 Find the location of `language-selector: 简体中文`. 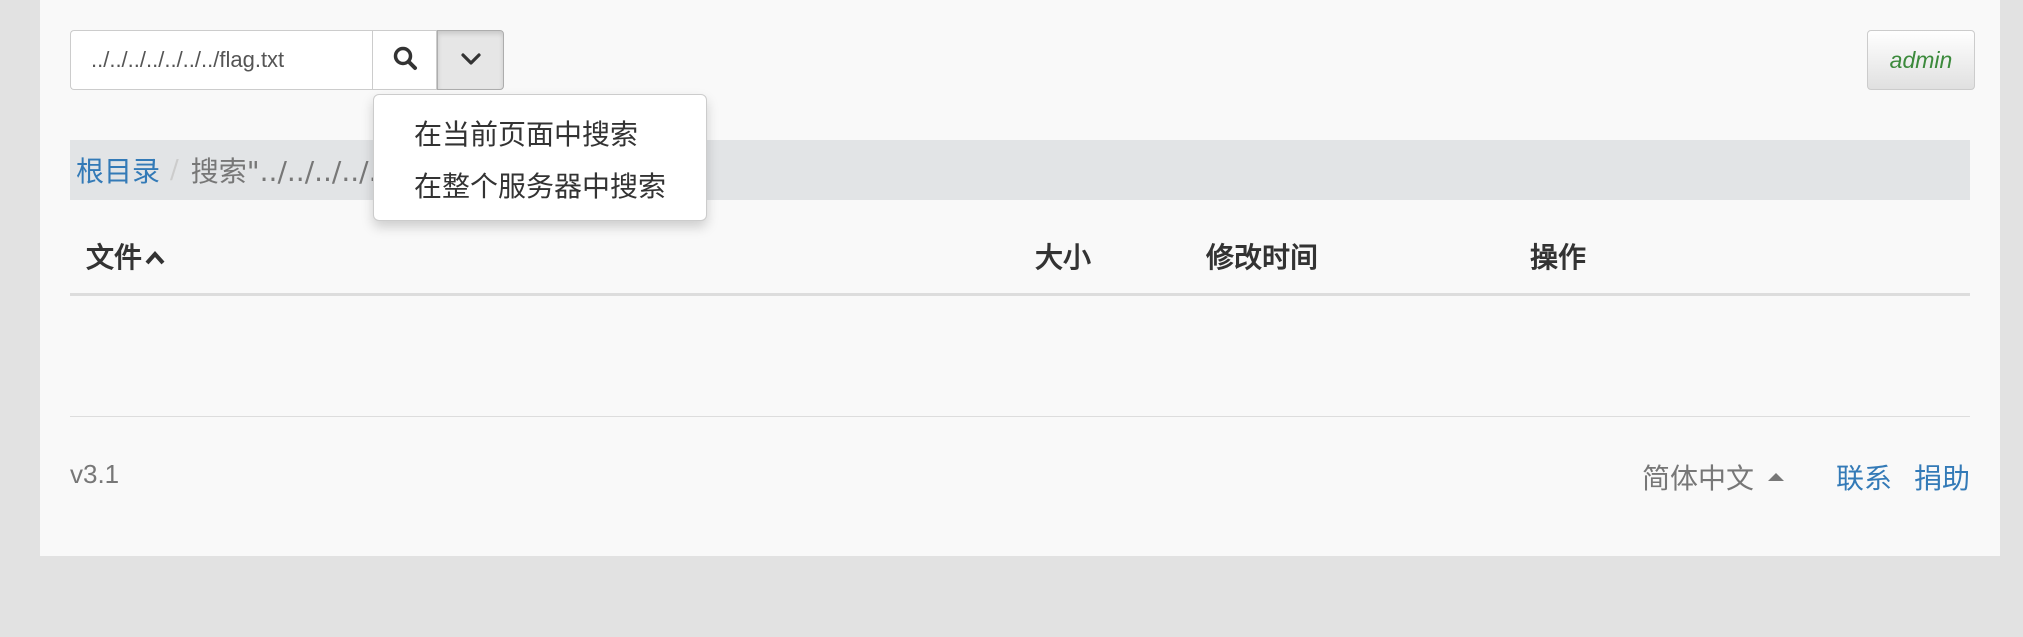

language-selector: 简体中文 is located at coordinates (1728, 477).